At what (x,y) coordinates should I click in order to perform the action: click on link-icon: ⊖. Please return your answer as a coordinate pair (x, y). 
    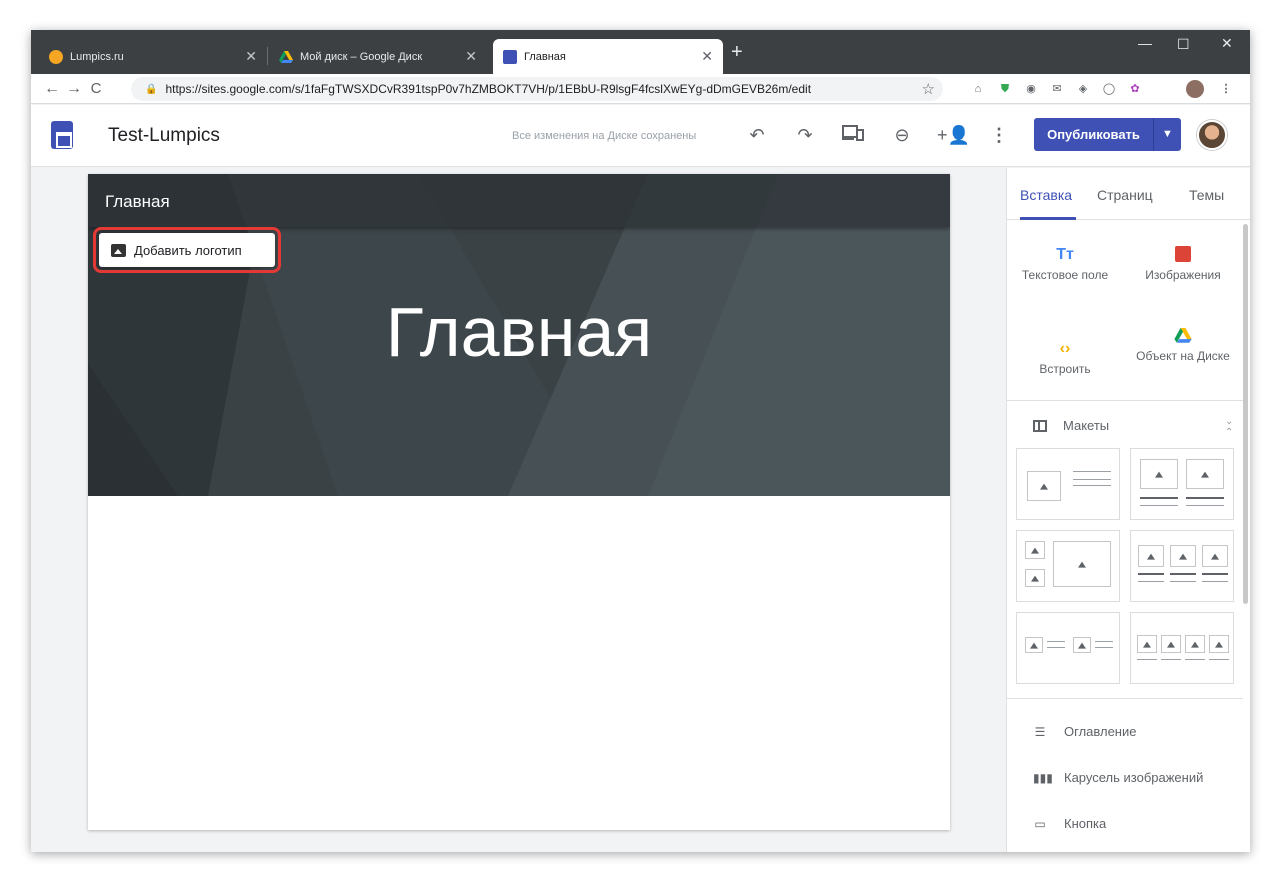
    Looking at the image, I should click on (902, 135).